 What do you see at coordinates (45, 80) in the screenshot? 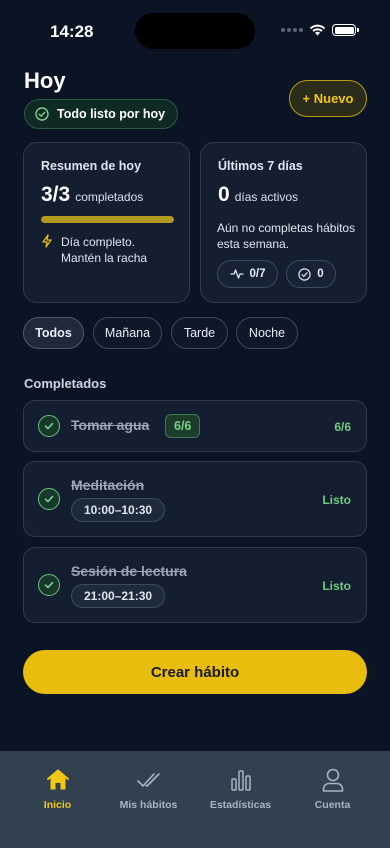
I see `page-title: Hoy` at bounding box center [45, 80].